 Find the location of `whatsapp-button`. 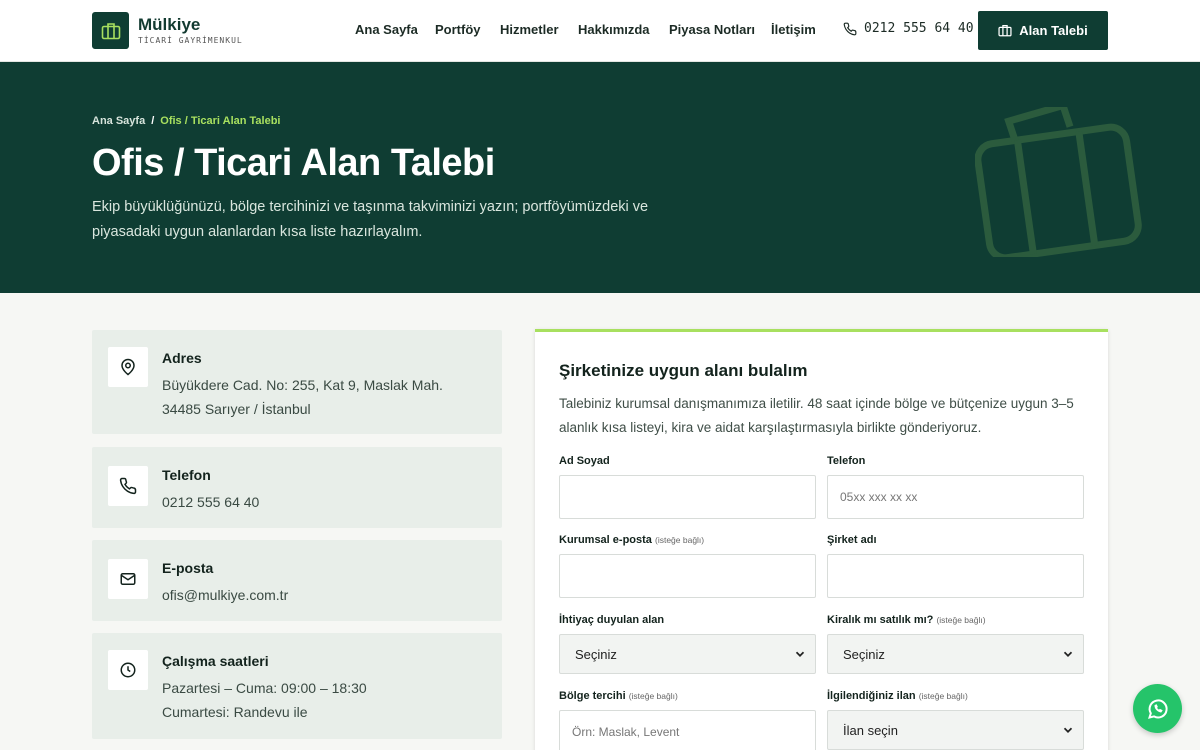

whatsapp-button is located at coordinates (1157, 708).